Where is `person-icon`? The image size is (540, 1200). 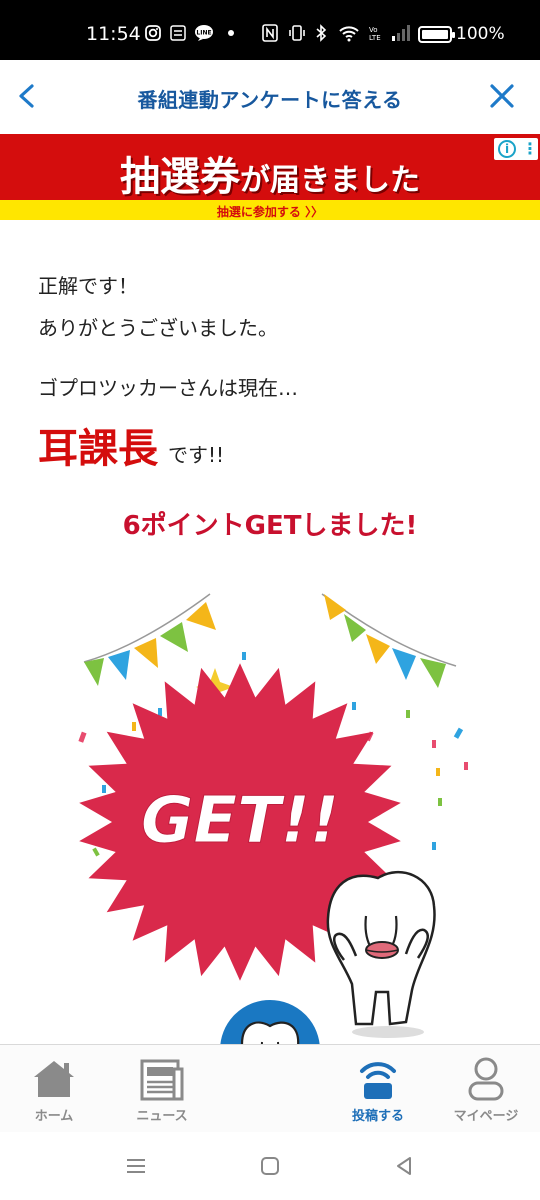 person-icon is located at coordinates (486, 1079).